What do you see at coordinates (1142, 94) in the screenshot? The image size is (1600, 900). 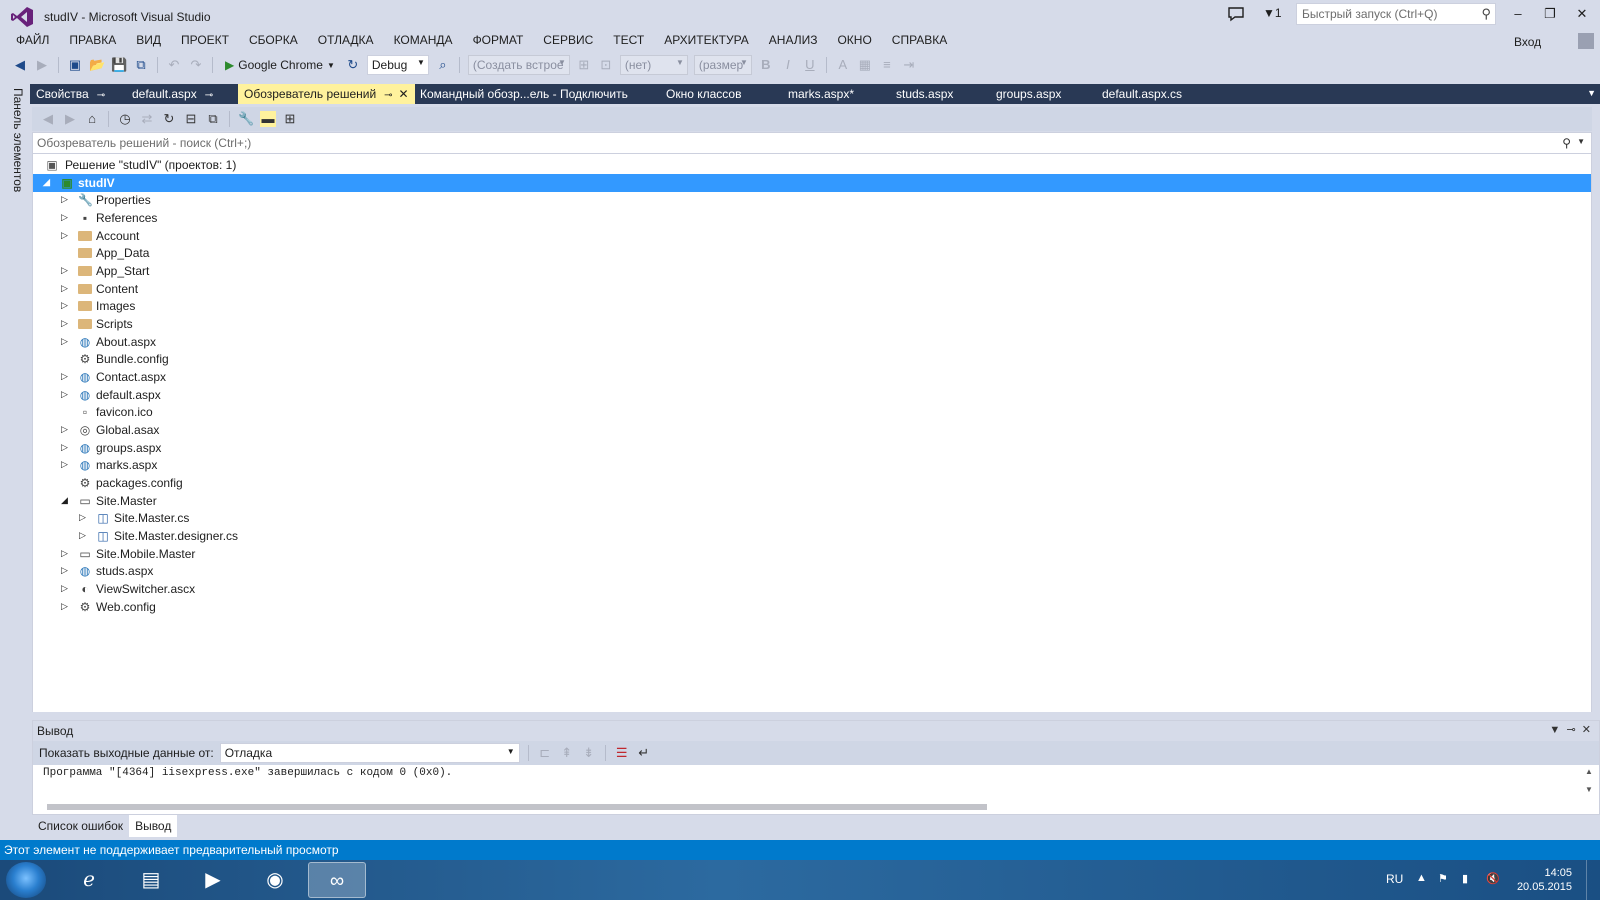 I see `tab-default-aspx-cs: default.aspx.cs` at bounding box center [1142, 94].